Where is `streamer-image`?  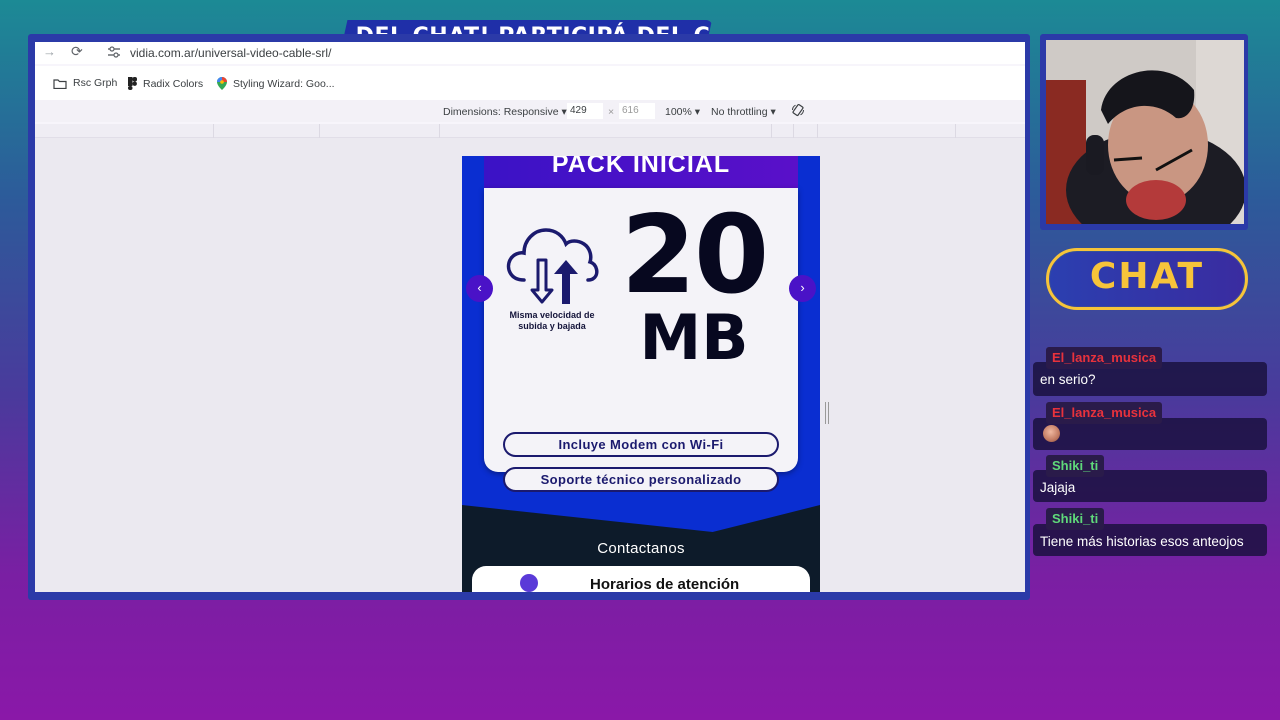
streamer-image is located at coordinates (1145, 132).